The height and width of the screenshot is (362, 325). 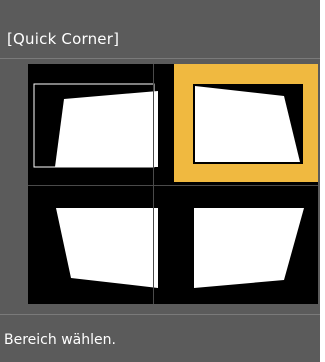 What do you see at coordinates (60, 340) in the screenshot?
I see `status-text: Bereich wählen.` at bounding box center [60, 340].